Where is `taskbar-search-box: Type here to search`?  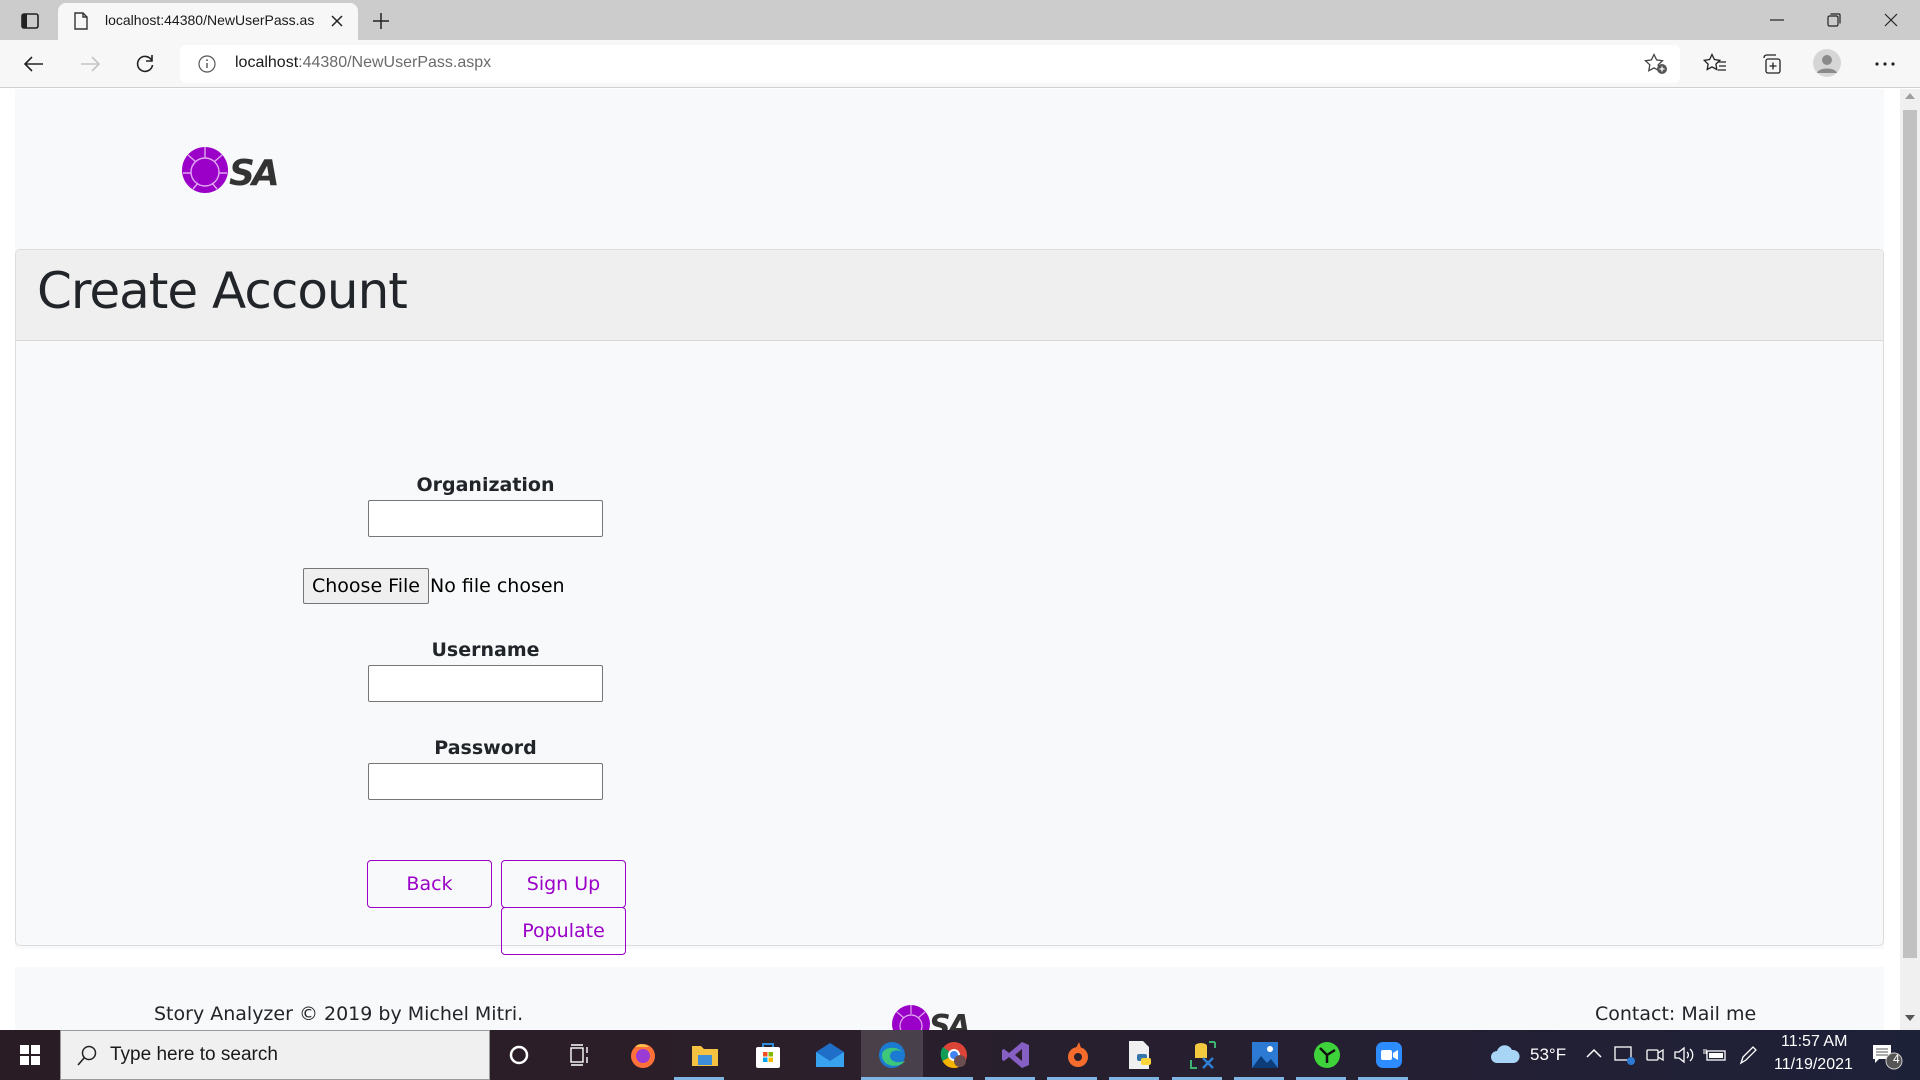 taskbar-search-box: Type here to search is located at coordinates (275, 1055).